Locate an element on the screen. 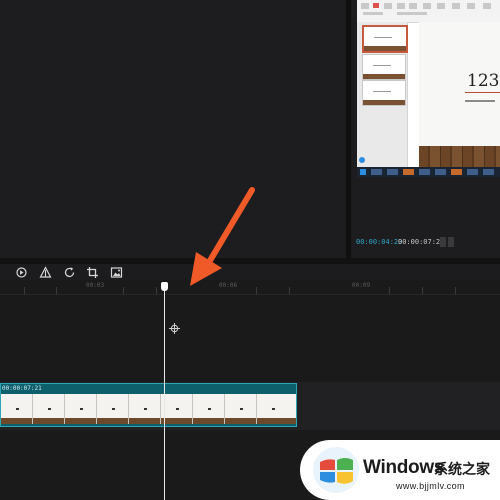 This screenshot has height=500, width=500. clip-duration-label: 00:00:07:21 is located at coordinates (22, 388).